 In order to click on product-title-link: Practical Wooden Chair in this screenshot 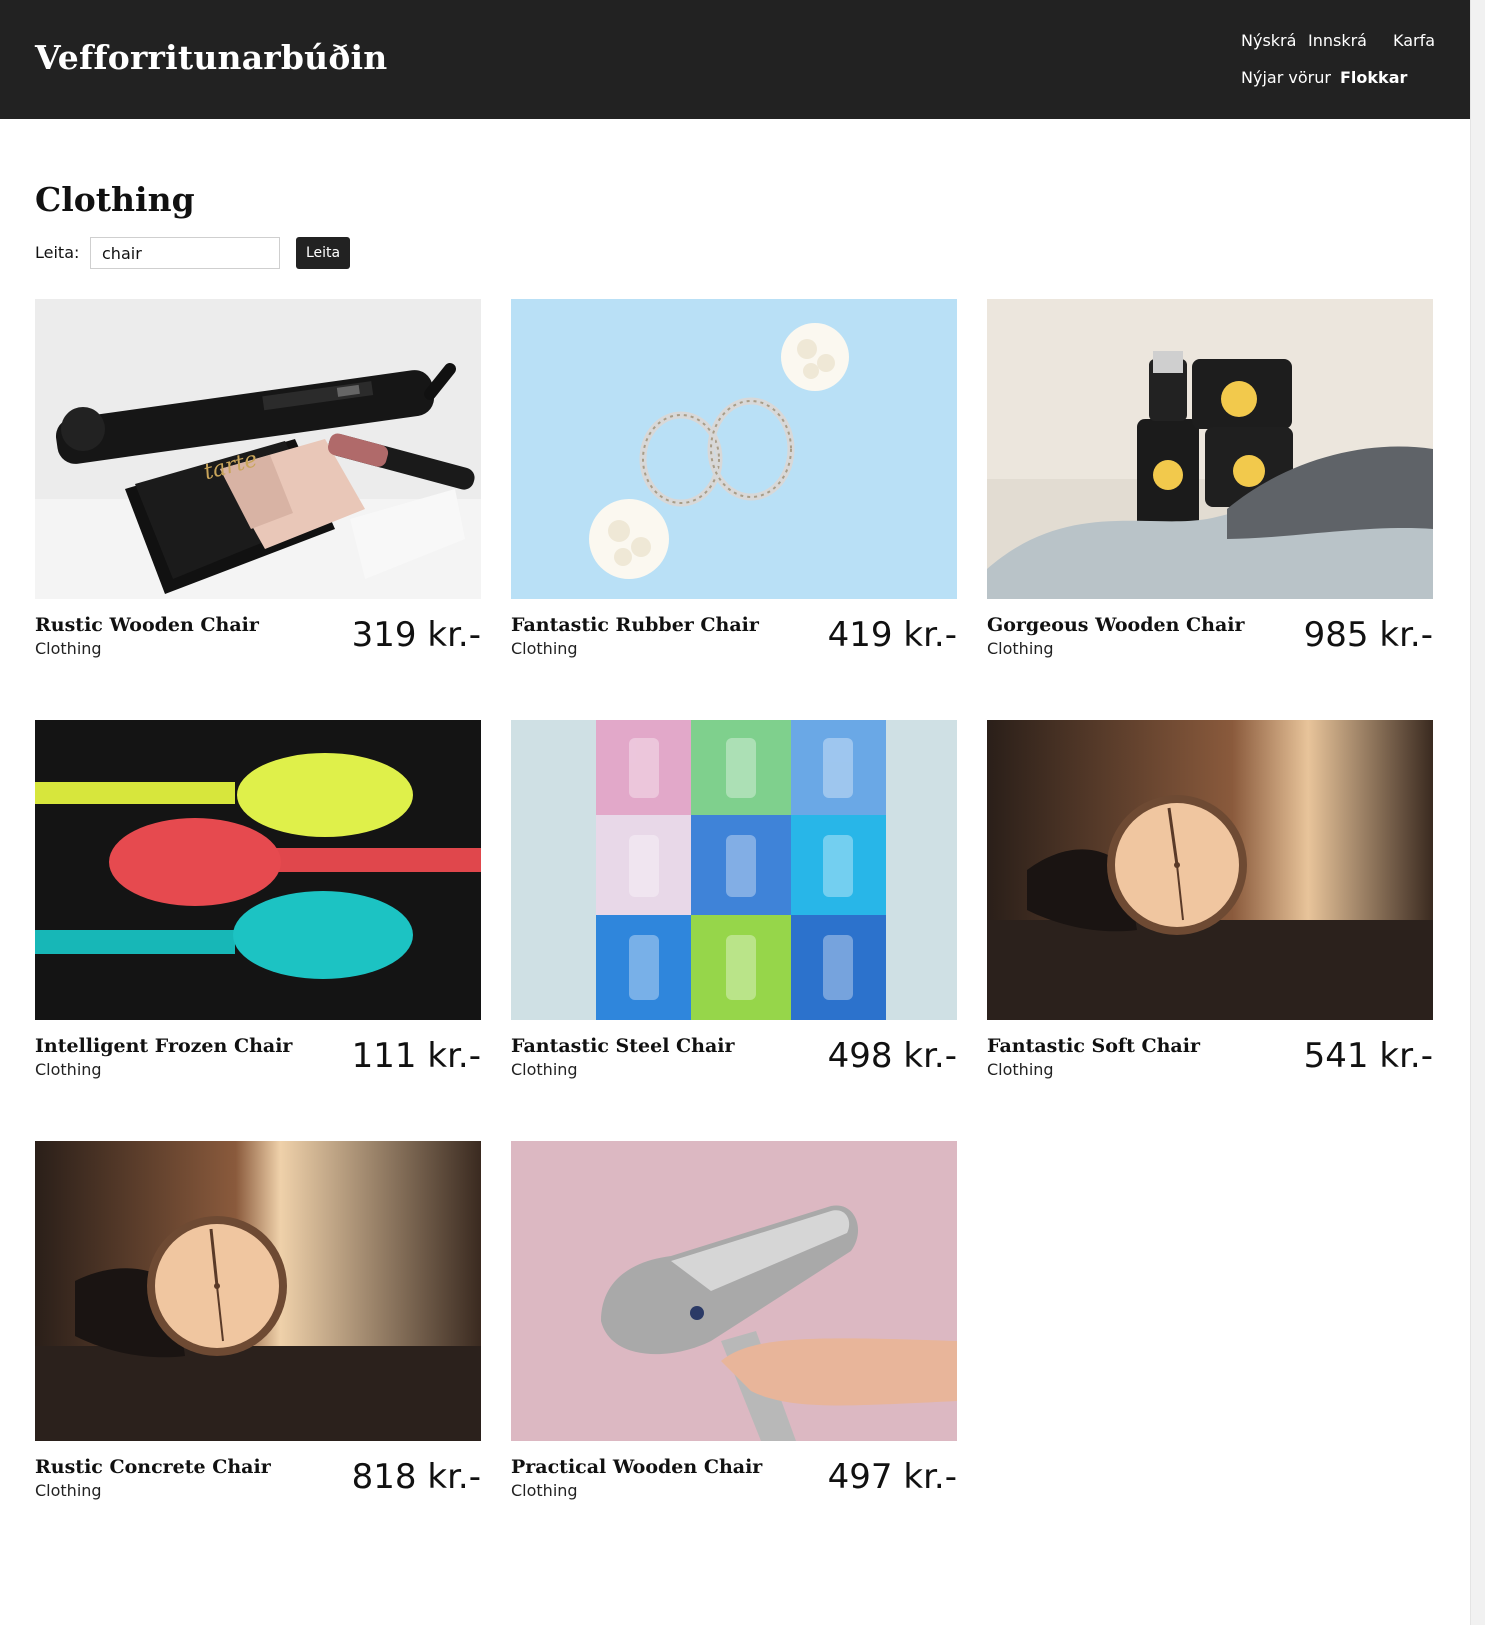, I will do `click(636, 1467)`.